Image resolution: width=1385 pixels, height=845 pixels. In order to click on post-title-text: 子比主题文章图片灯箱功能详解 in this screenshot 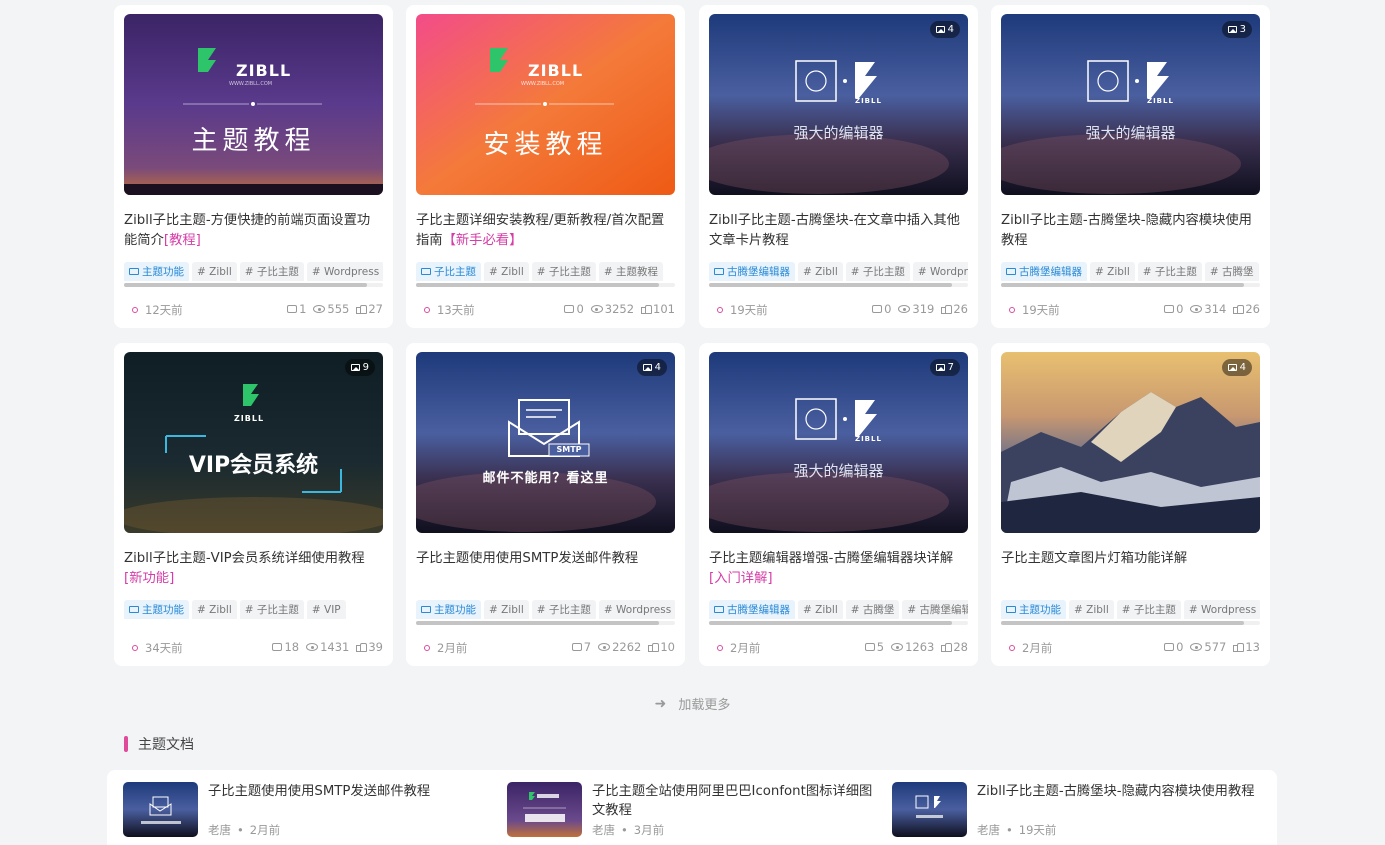, I will do `click(1094, 558)`.